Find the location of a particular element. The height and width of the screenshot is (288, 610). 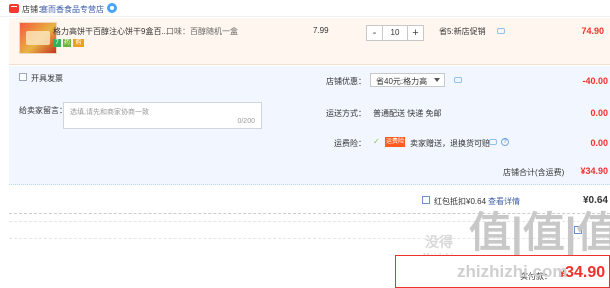

unit-price: 7.99 is located at coordinates (321, 30).